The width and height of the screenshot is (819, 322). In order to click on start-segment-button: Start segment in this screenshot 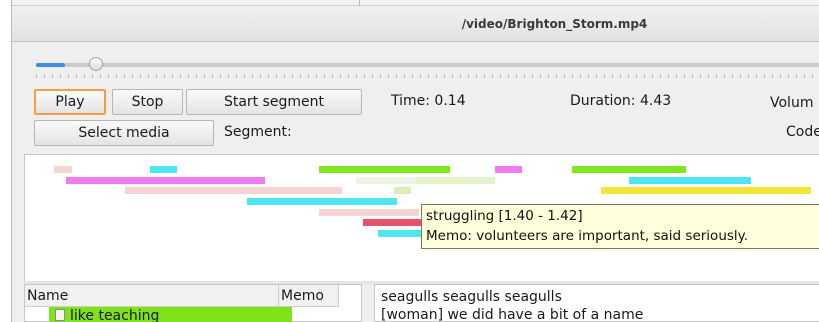, I will do `click(274, 102)`.